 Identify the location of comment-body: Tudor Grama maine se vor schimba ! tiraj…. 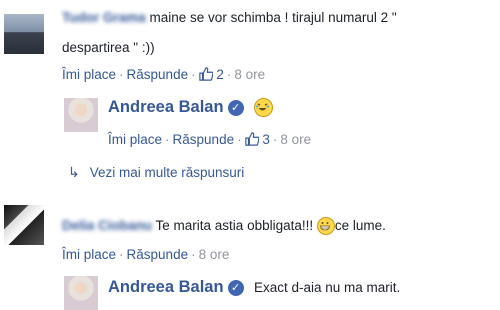
(229, 18).